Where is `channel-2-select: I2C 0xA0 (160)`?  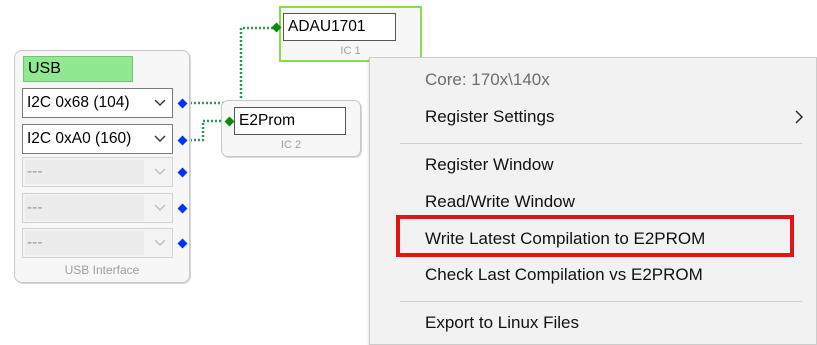 channel-2-select: I2C 0xA0 (160) is located at coordinates (97, 139).